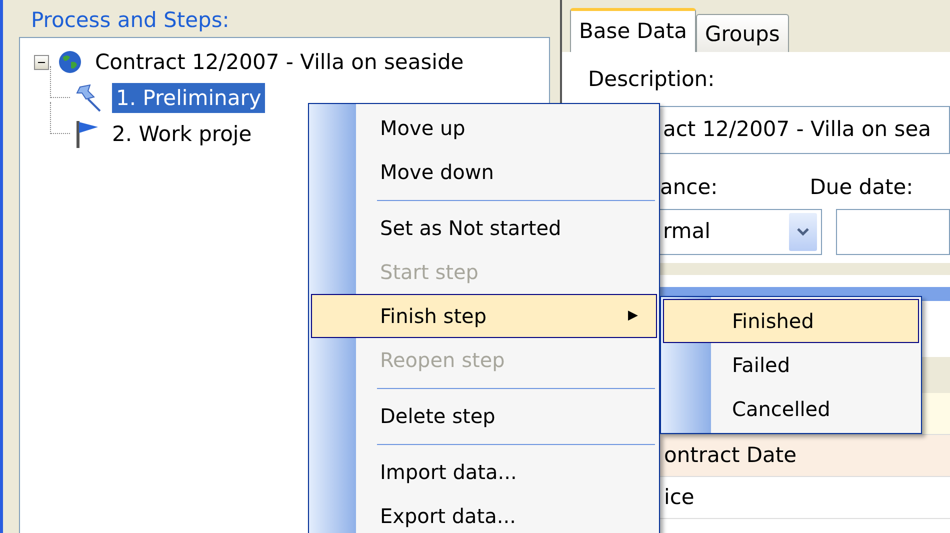 This screenshot has width=950, height=533. Describe the element at coordinates (484, 416) in the screenshot. I see `menu-item: Delete step` at that location.